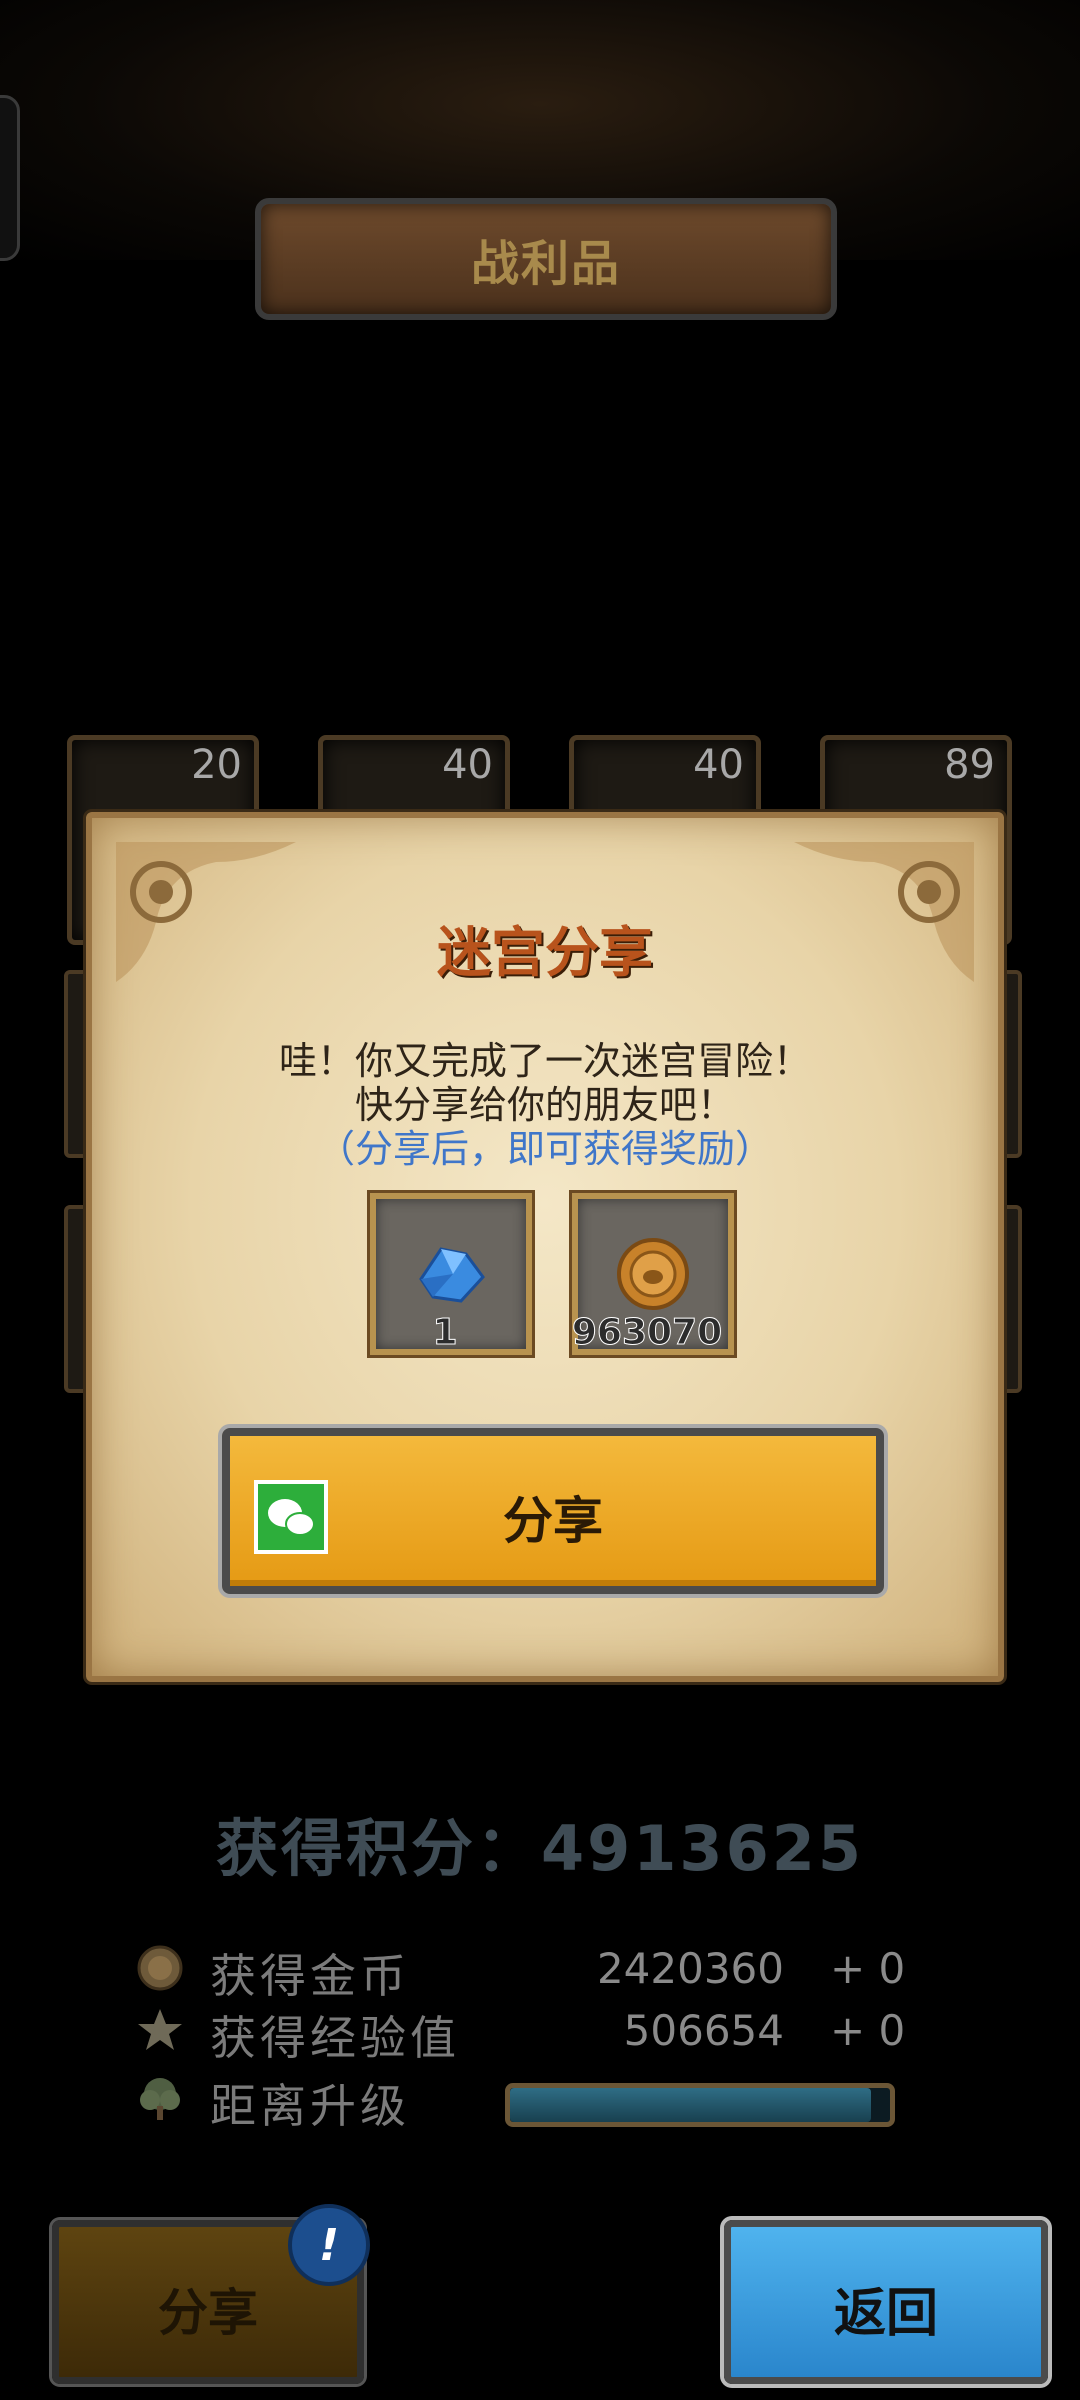 This screenshot has width=1080, height=2400. What do you see at coordinates (335, 2038) in the screenshot?
I see `exp-label: 获得经验值` at bounding box center [335, 2038].